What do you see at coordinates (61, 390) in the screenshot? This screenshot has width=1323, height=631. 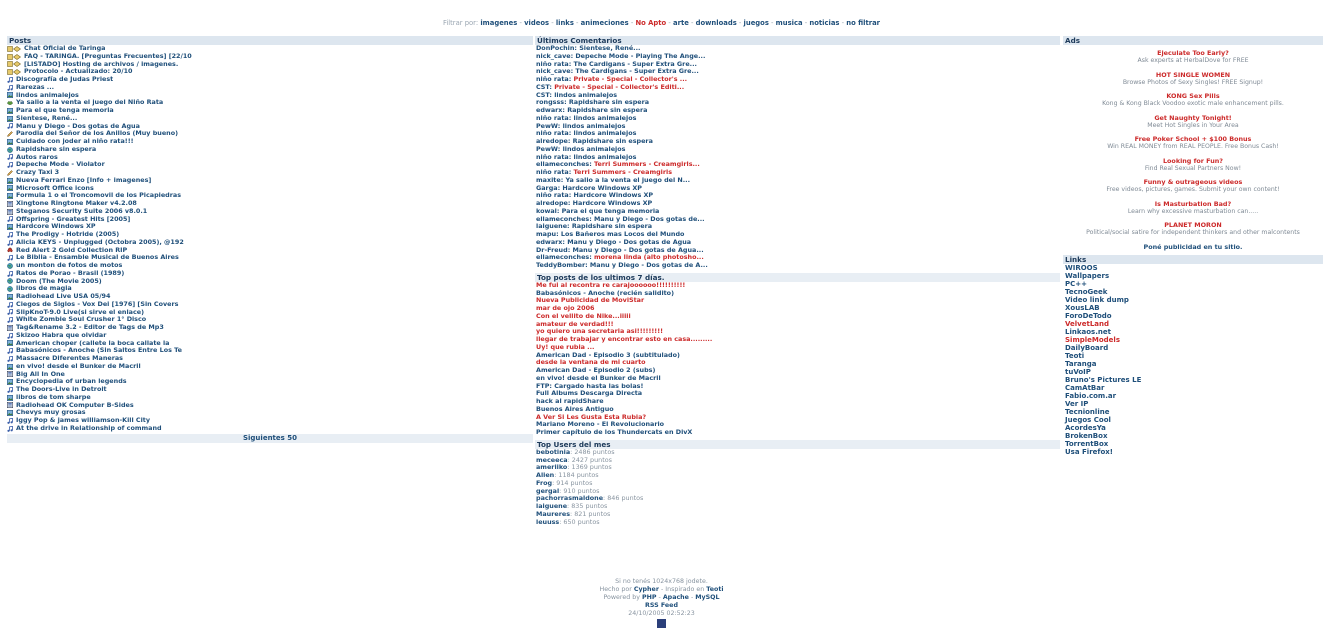 I see `post-title: The Doors-Live in Detroit` at bounding box center [61, 390].